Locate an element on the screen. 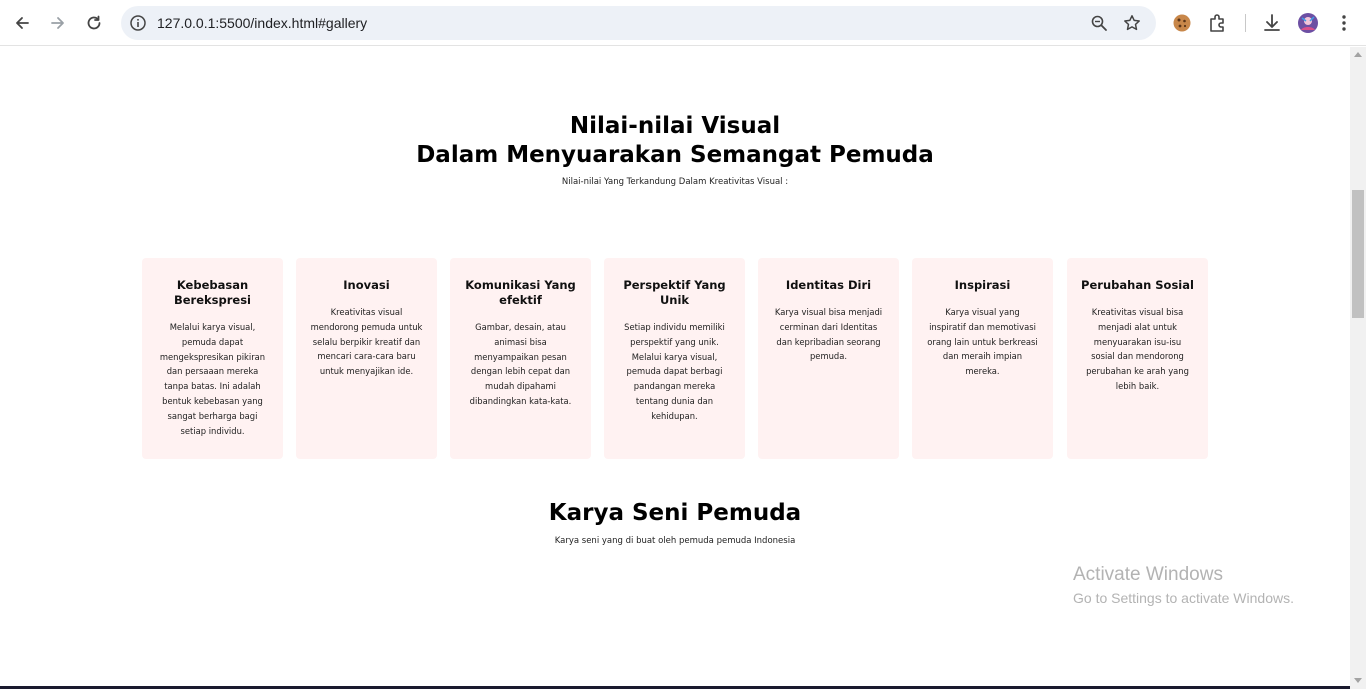 The image size is (1366, 689). browser-toolbar: 127.0.0.1:5500/index.html#gallery is located at coordinates (683, 23).